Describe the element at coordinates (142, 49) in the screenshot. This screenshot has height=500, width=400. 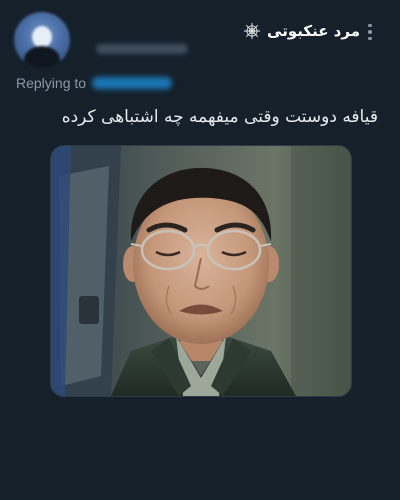
I see `author-handle-blurred` at that location.